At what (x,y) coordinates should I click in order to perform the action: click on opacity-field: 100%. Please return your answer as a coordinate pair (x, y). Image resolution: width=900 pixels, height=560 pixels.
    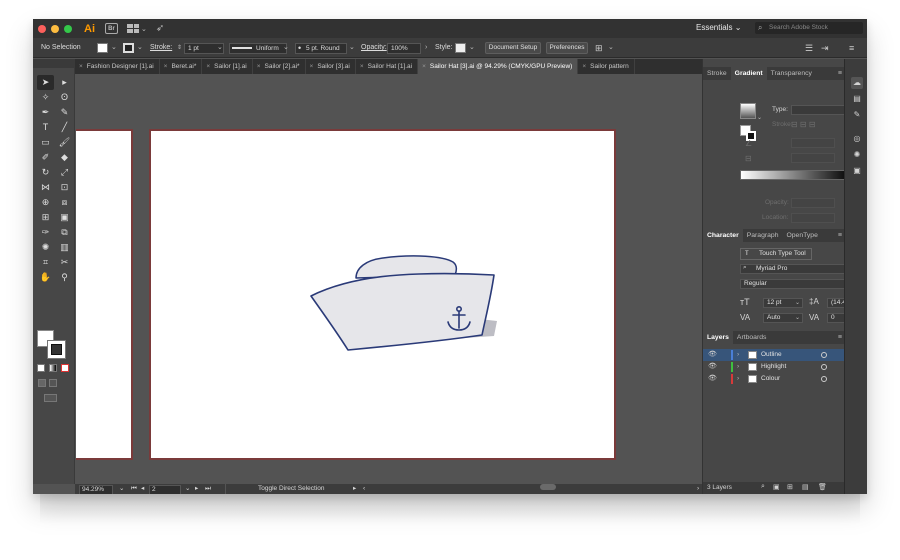
    Looking at the image, I should click on (404, 48).